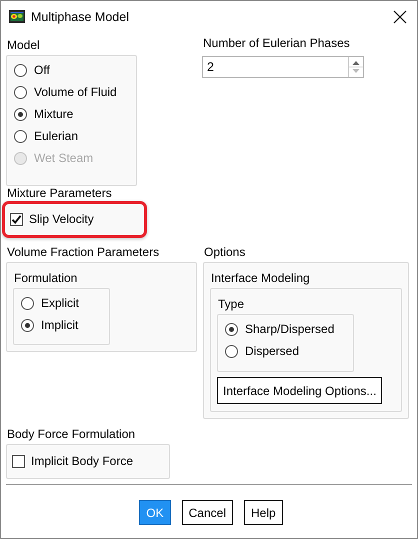 This screenshot has height=539, width=418. I want to click on app-icon, so click(17, 16).